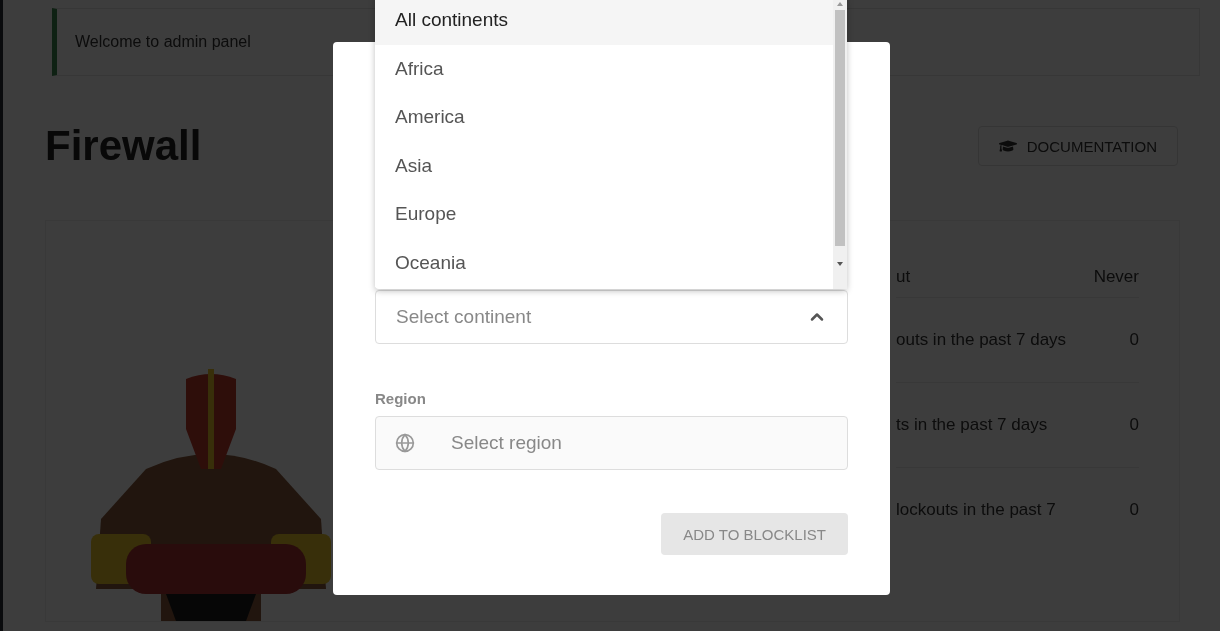  What do you see at coordinates (611, 443) in the screenshot?
I see `region-field: Select region` at bounding box center [611, 443].